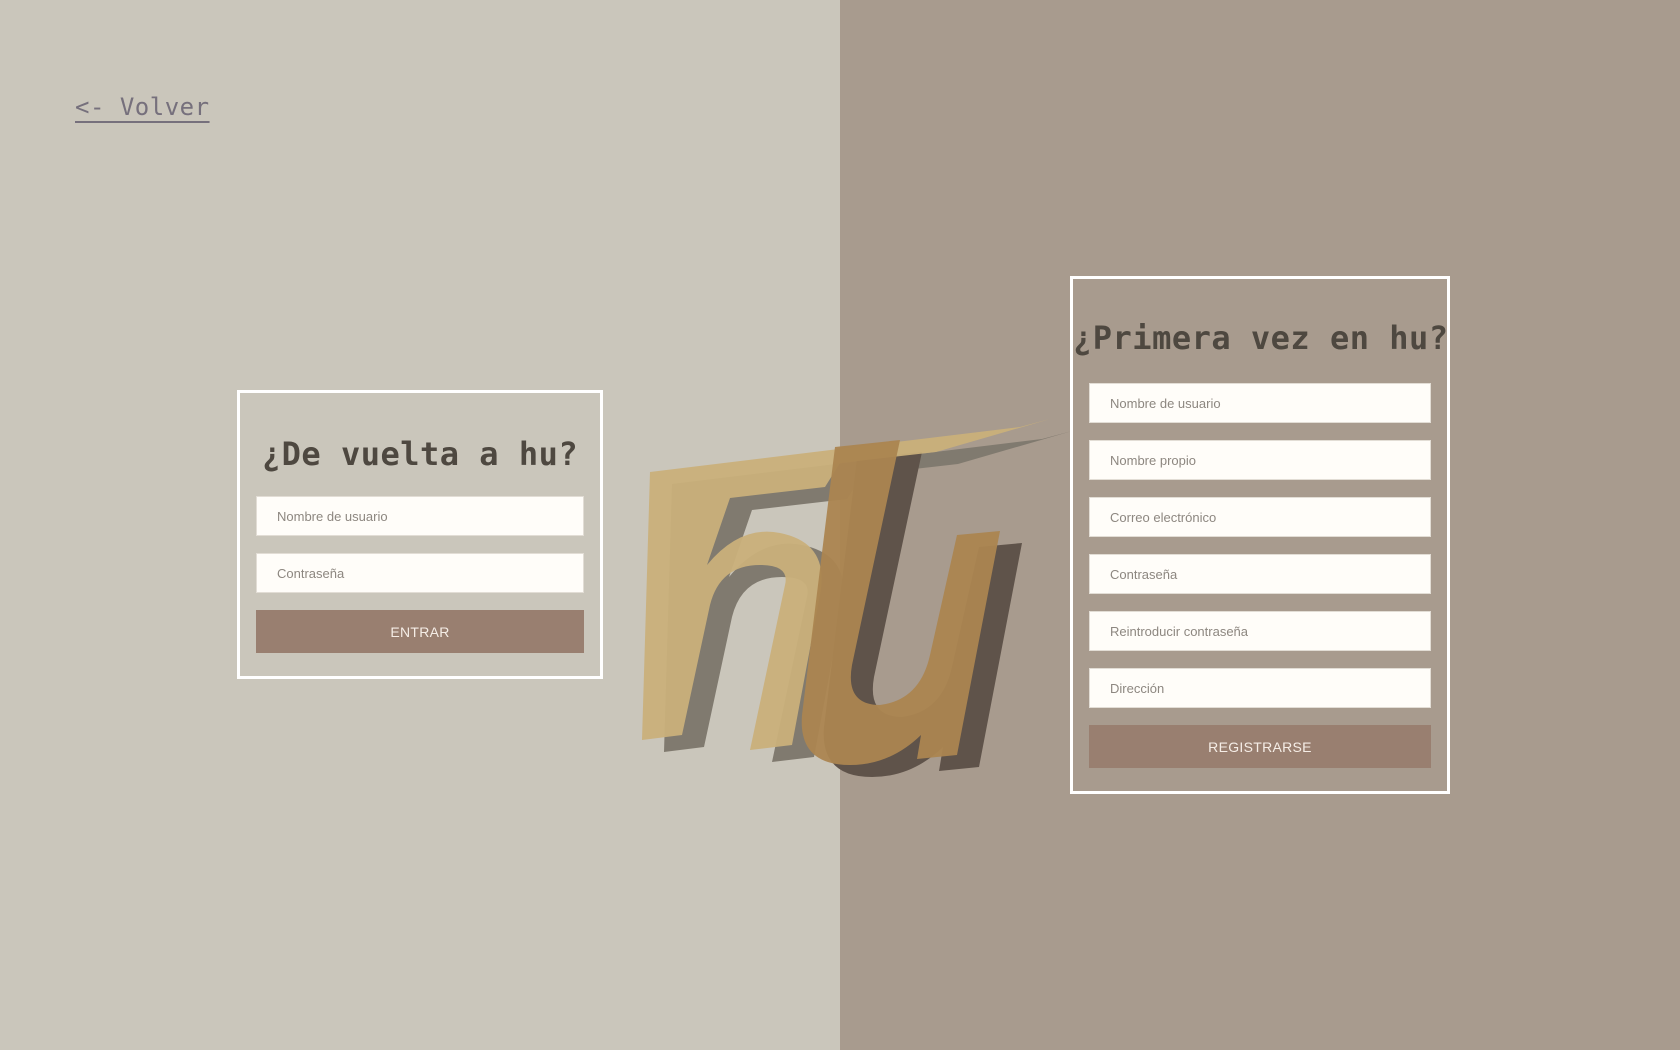 The width and height of the screenshot is (1680, 1050). I want to click on back-link: <- Volver, so click(142, 107).